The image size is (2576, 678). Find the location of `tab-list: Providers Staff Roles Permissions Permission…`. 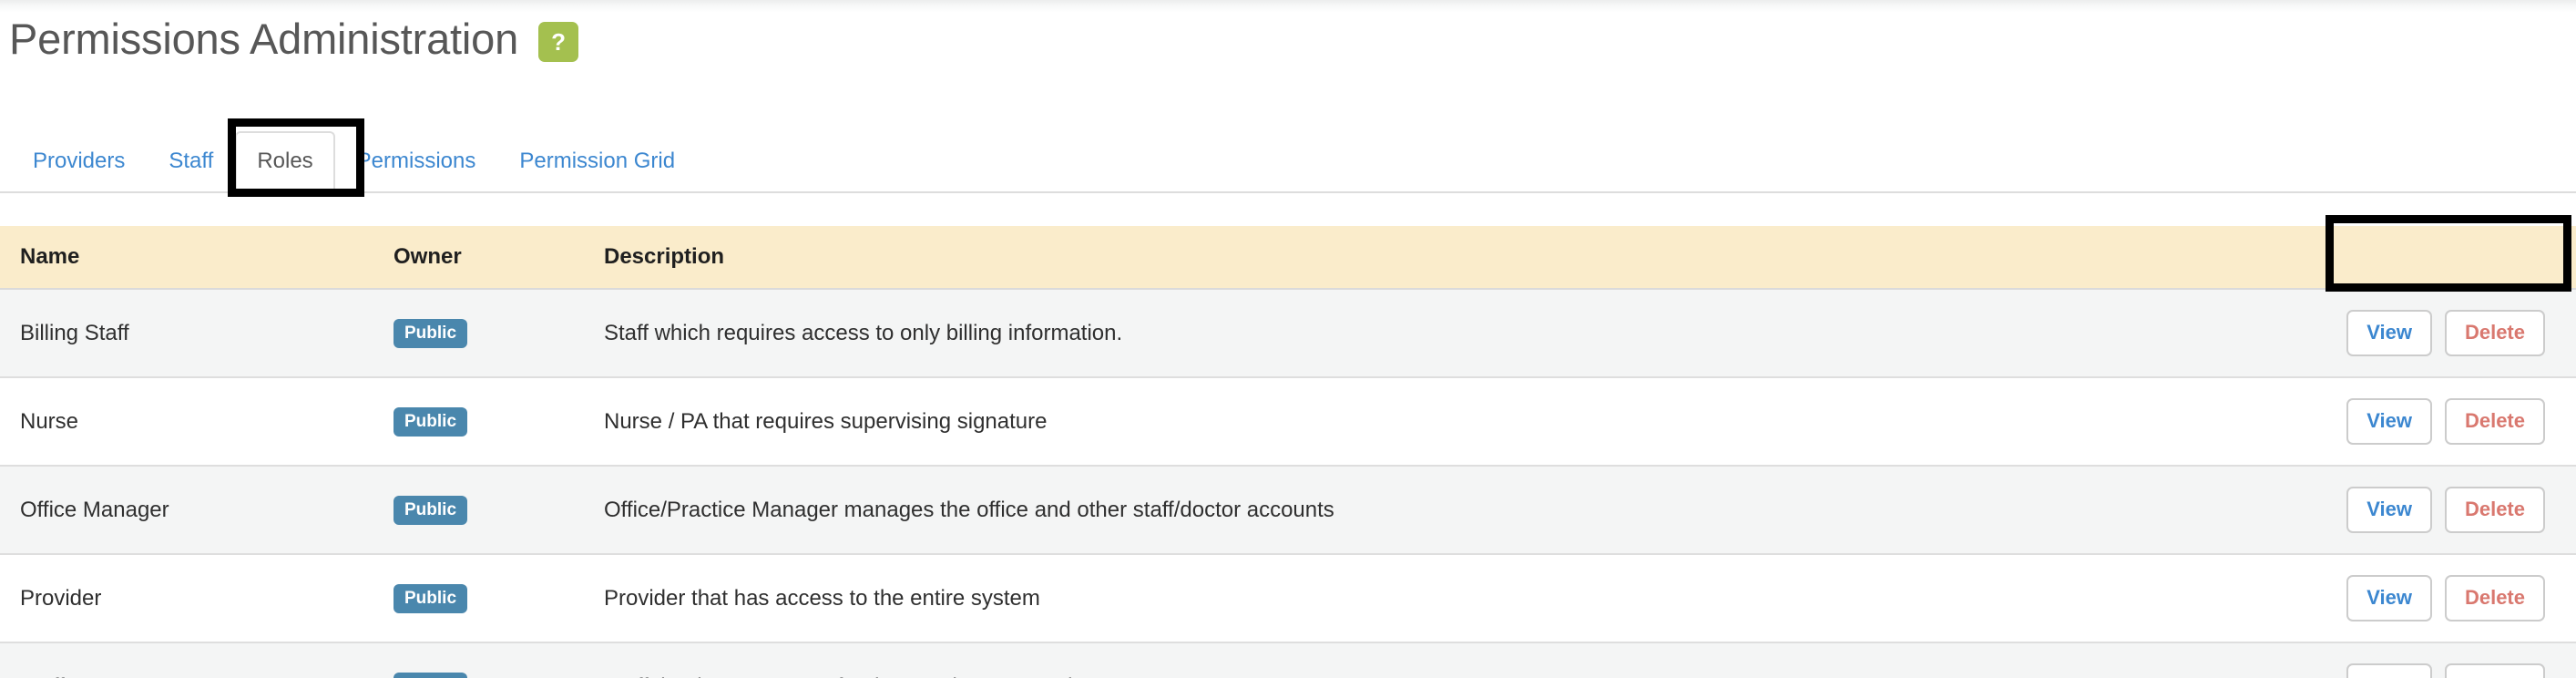

tab-list: Providers Staff Roles Permissions Permission… is located at coordinates (354, 158).